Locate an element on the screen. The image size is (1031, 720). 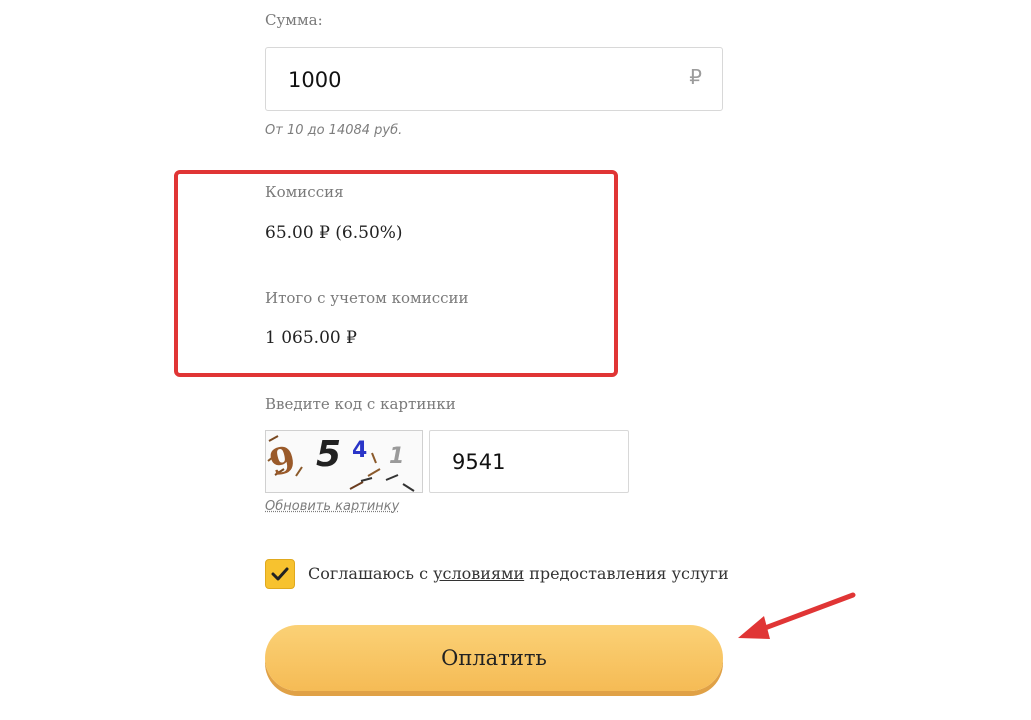
captcha-label: Введите код с картинки is located at coordinates (360, 404).